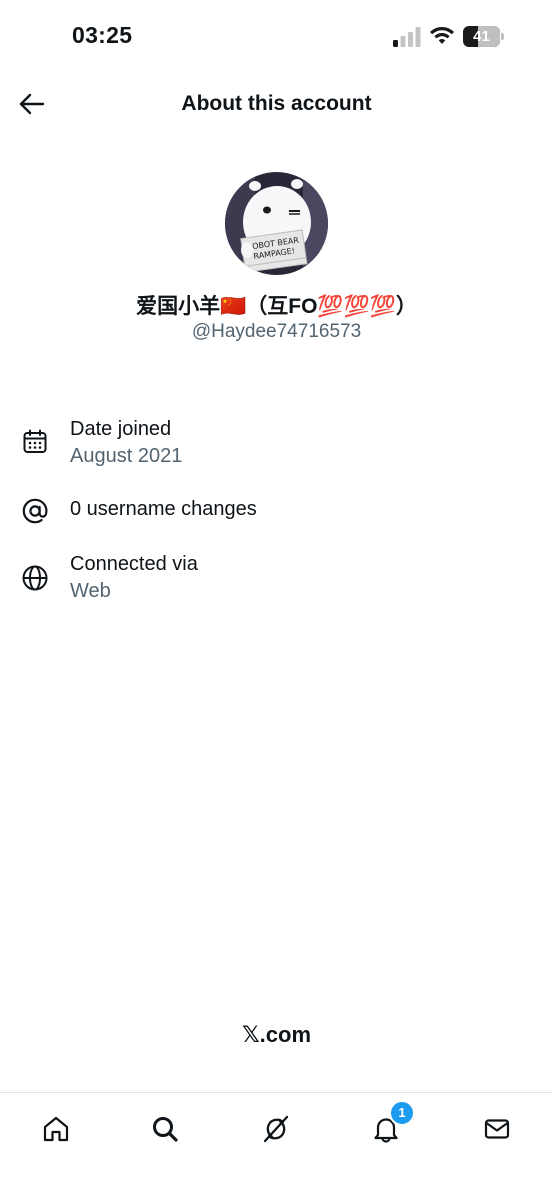  Describe the element at coordinates (163, 509) in the screenshot. I see `username-changes-label: 0 username changes` at that location.